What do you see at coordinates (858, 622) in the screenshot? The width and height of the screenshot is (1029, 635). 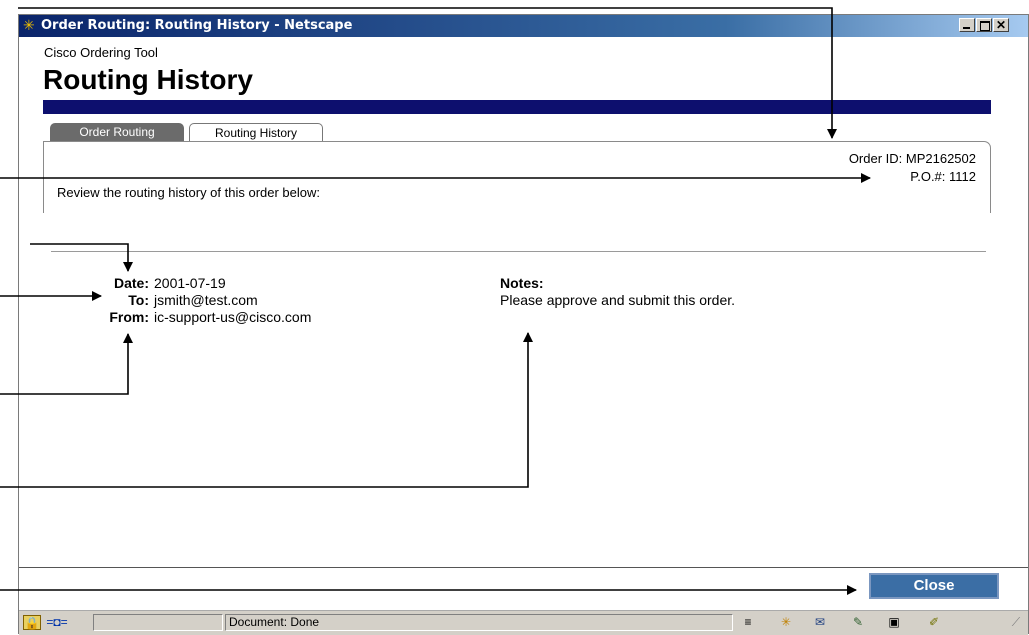 I see `composer-icon: ✎` at bounding box center [858, 622].